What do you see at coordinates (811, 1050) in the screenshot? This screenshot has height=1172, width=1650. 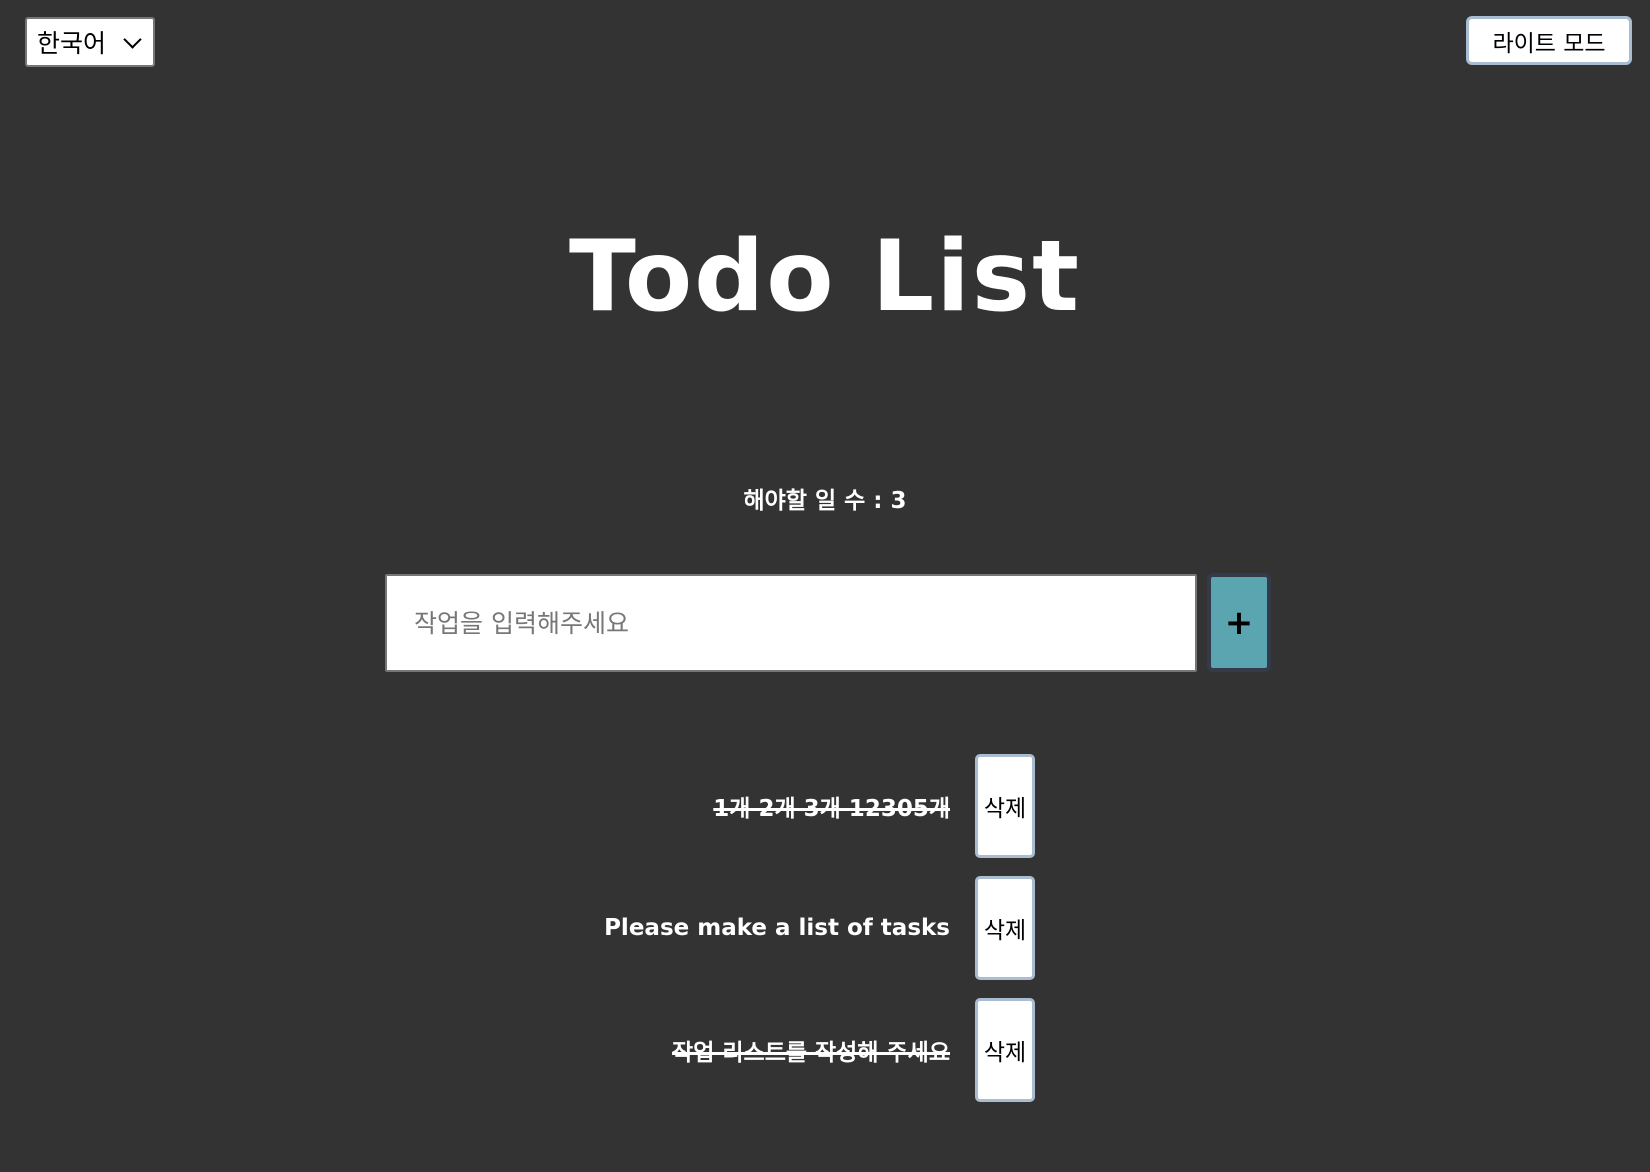 I see `todo-text: 작업 리스트를 작성해 주세요` at bounding box center [811, 1050].